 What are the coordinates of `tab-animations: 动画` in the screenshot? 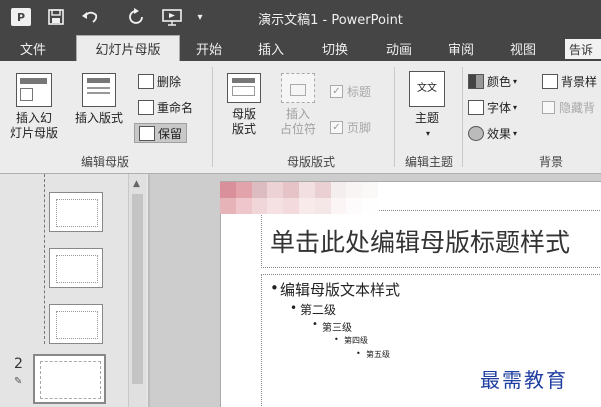 It's located at (399, 48).